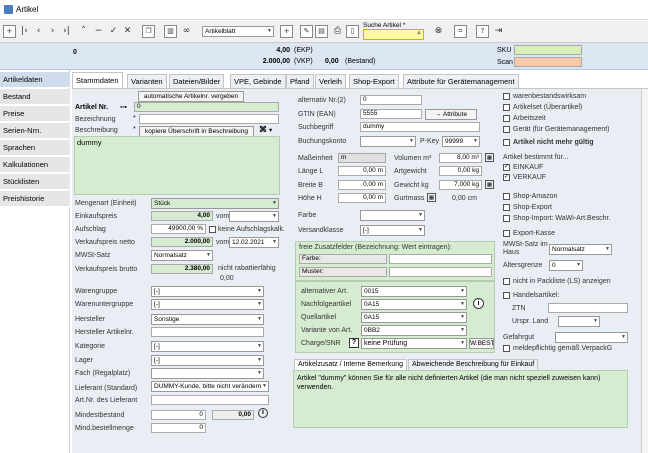  Describe the element at coordinates (343, 259) in the screenshot. I see `zusatz-farbe-key: Farbe:` at that location.